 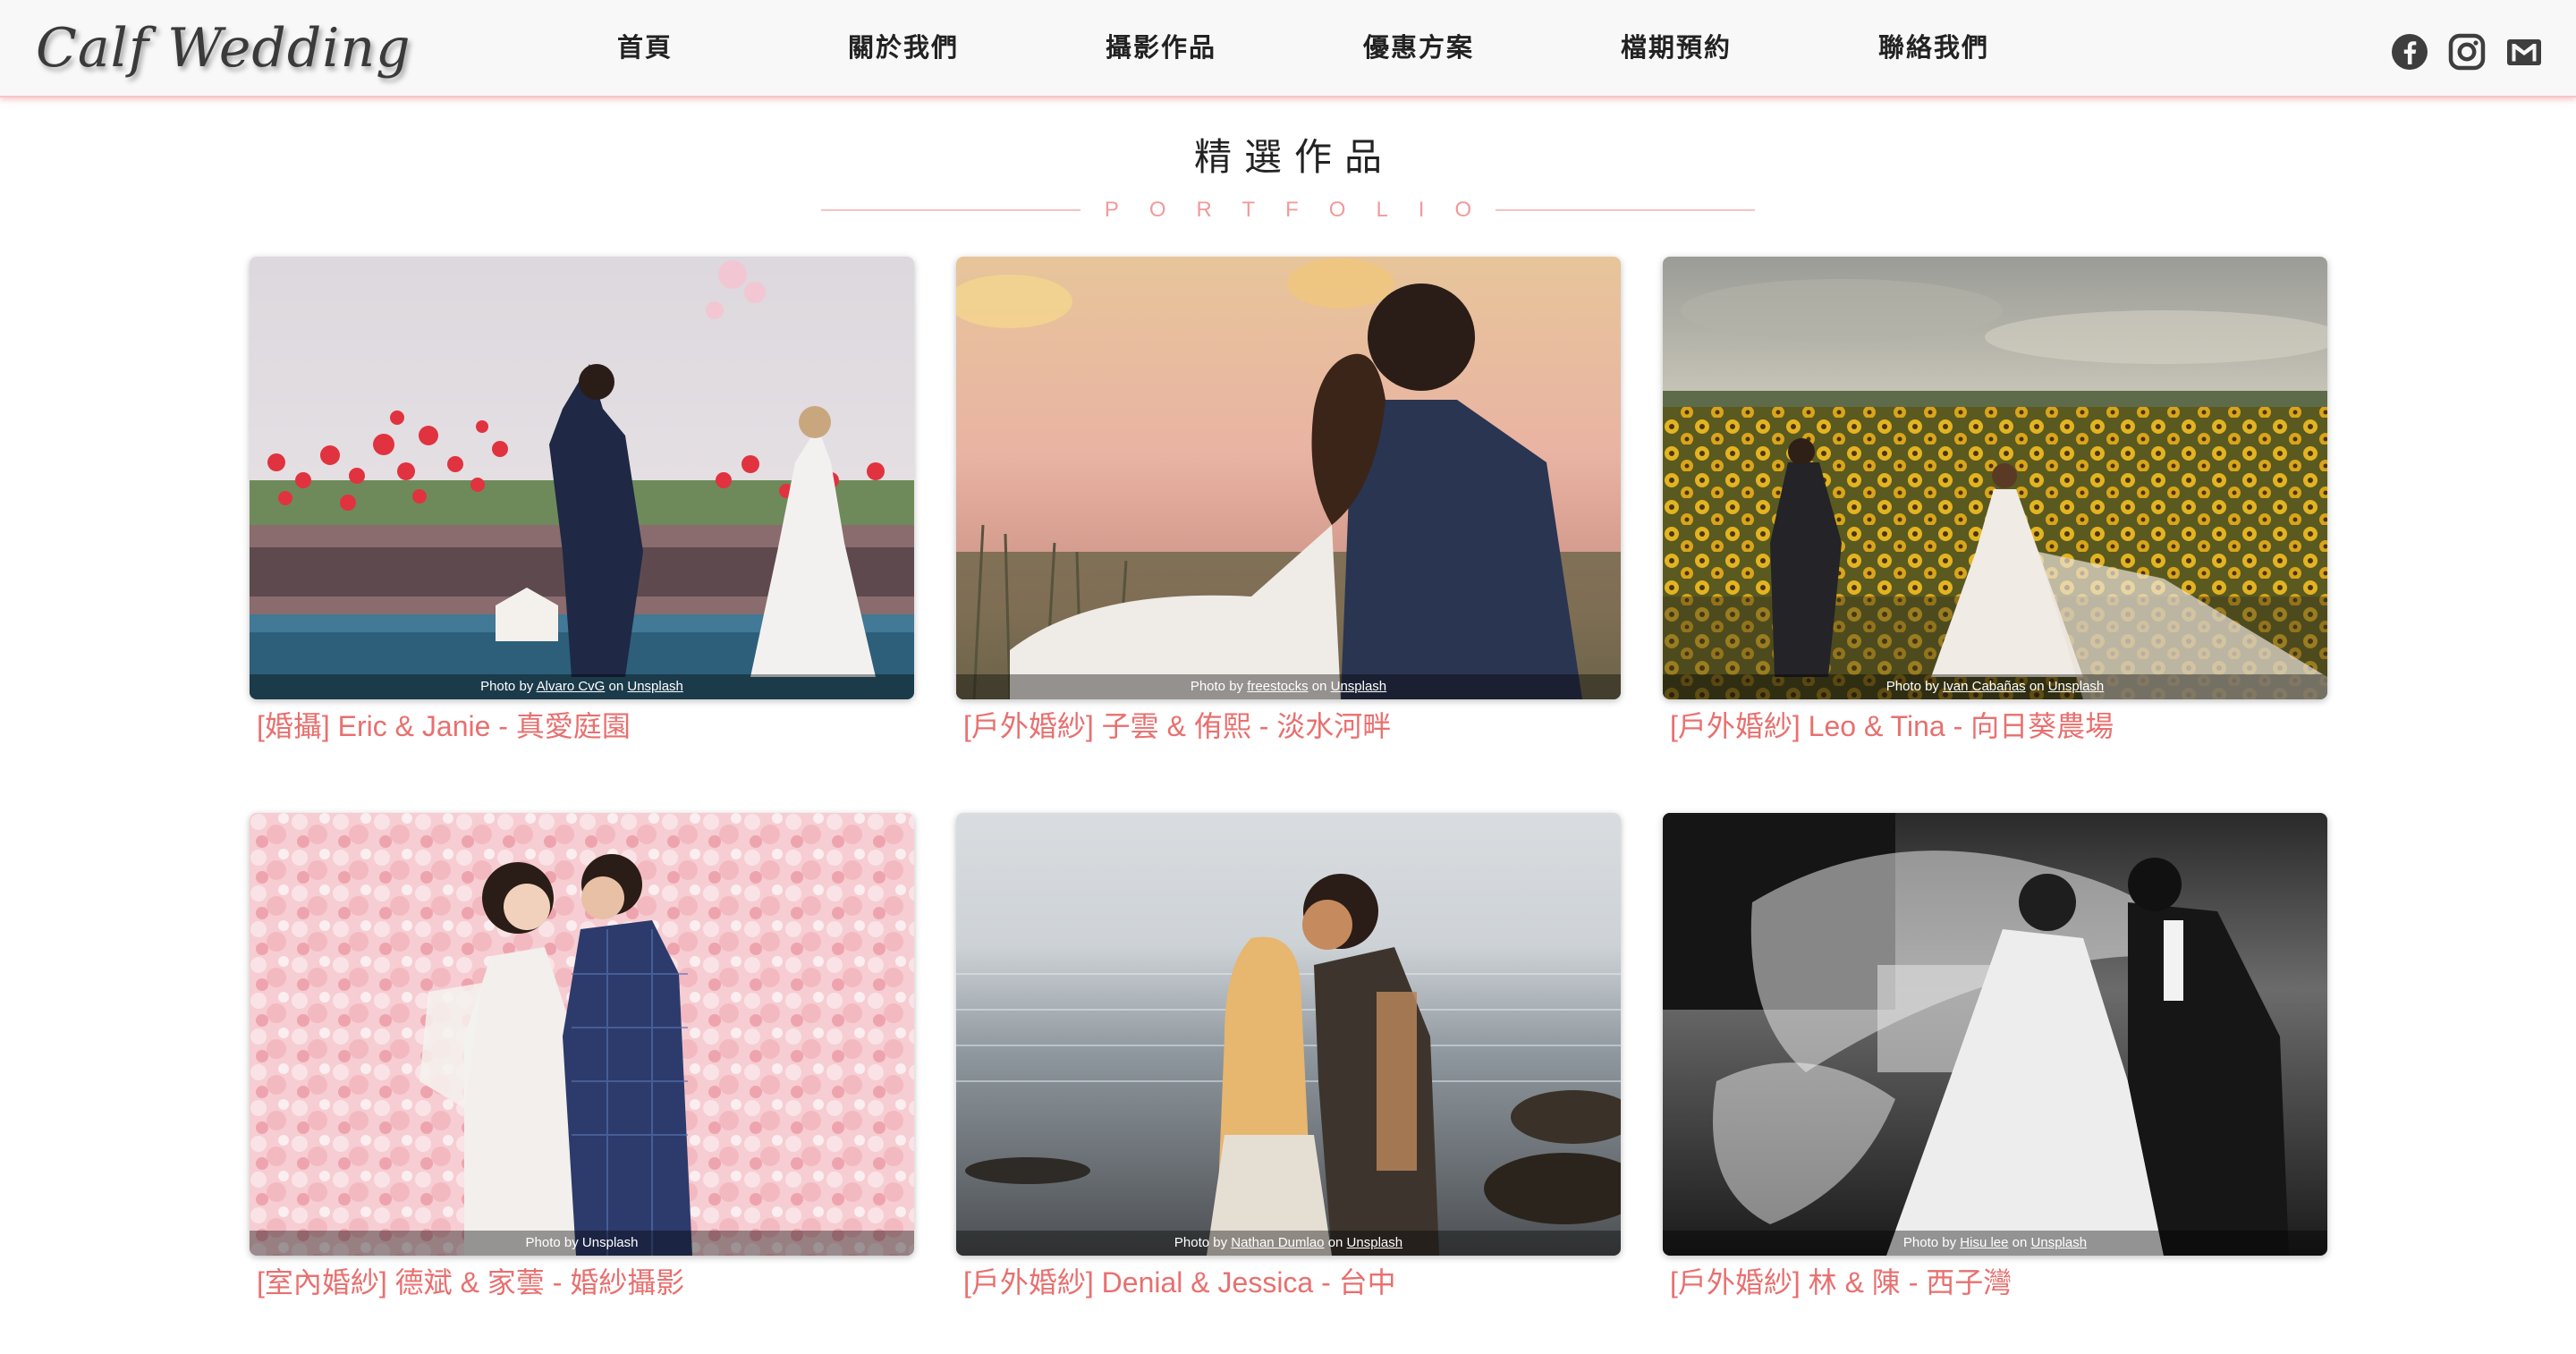 I want to click on section-subtitle: PORTFOLIO, so click(x=1303, y=210).